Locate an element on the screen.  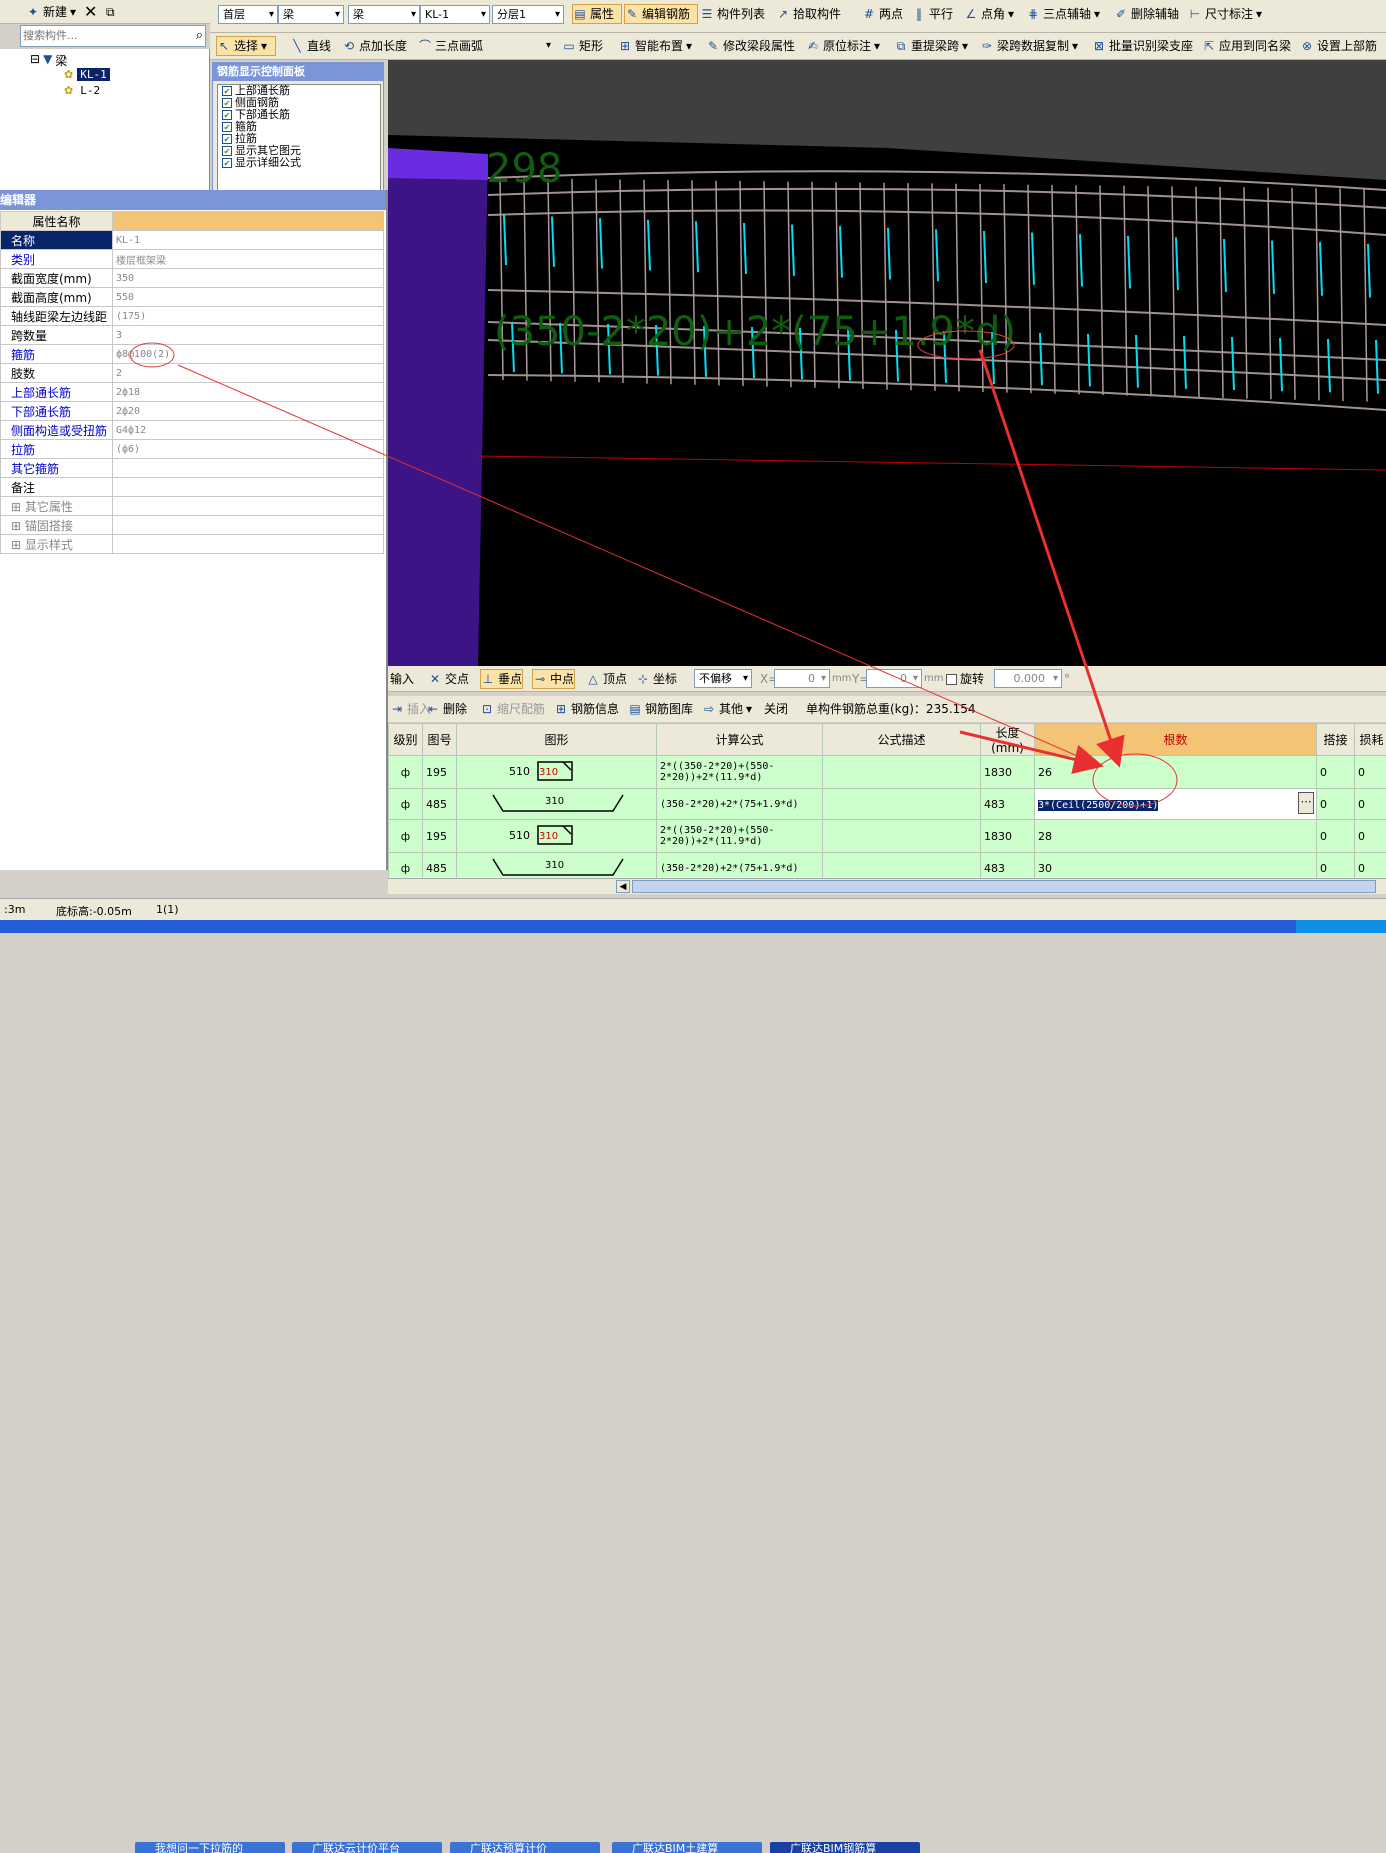
h-scrollbar: ◀ is located at coordinates (887, 886).